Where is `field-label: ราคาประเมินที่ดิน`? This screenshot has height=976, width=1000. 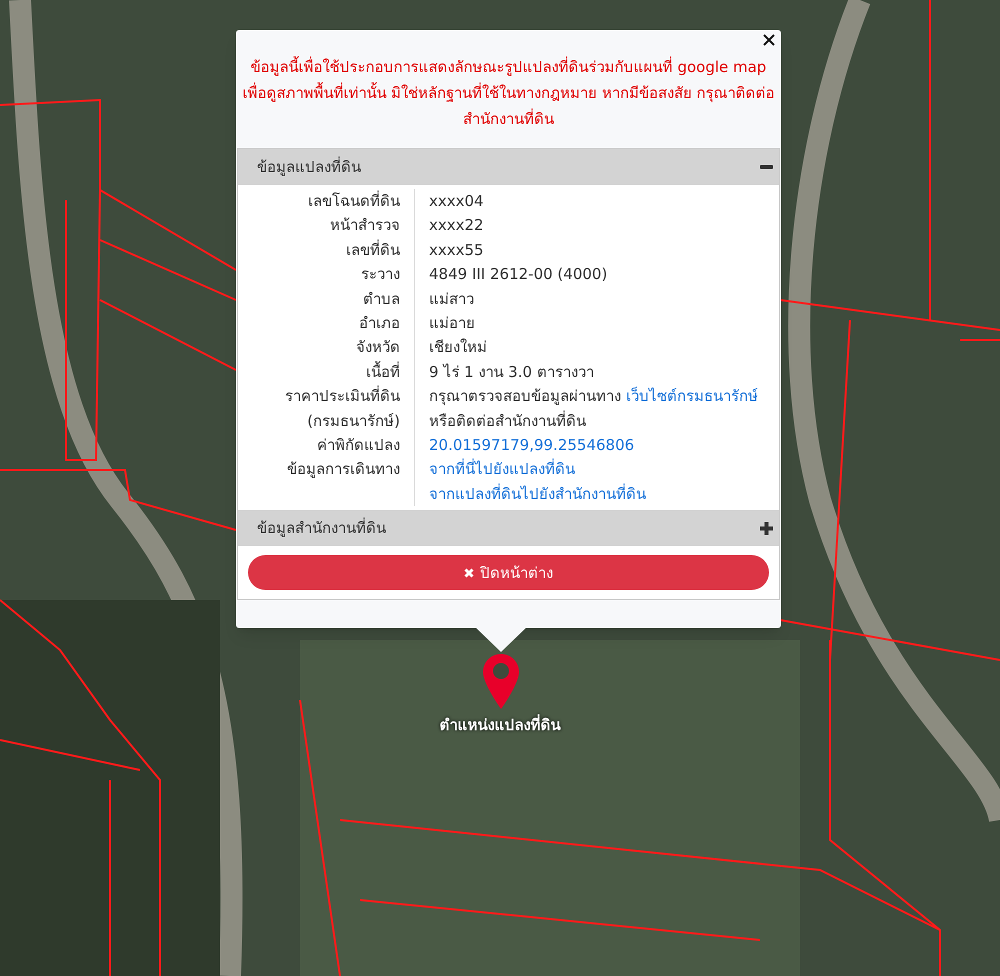 field-label: ราคาประเมินที่ดิน is located at coordinates (342, 396).